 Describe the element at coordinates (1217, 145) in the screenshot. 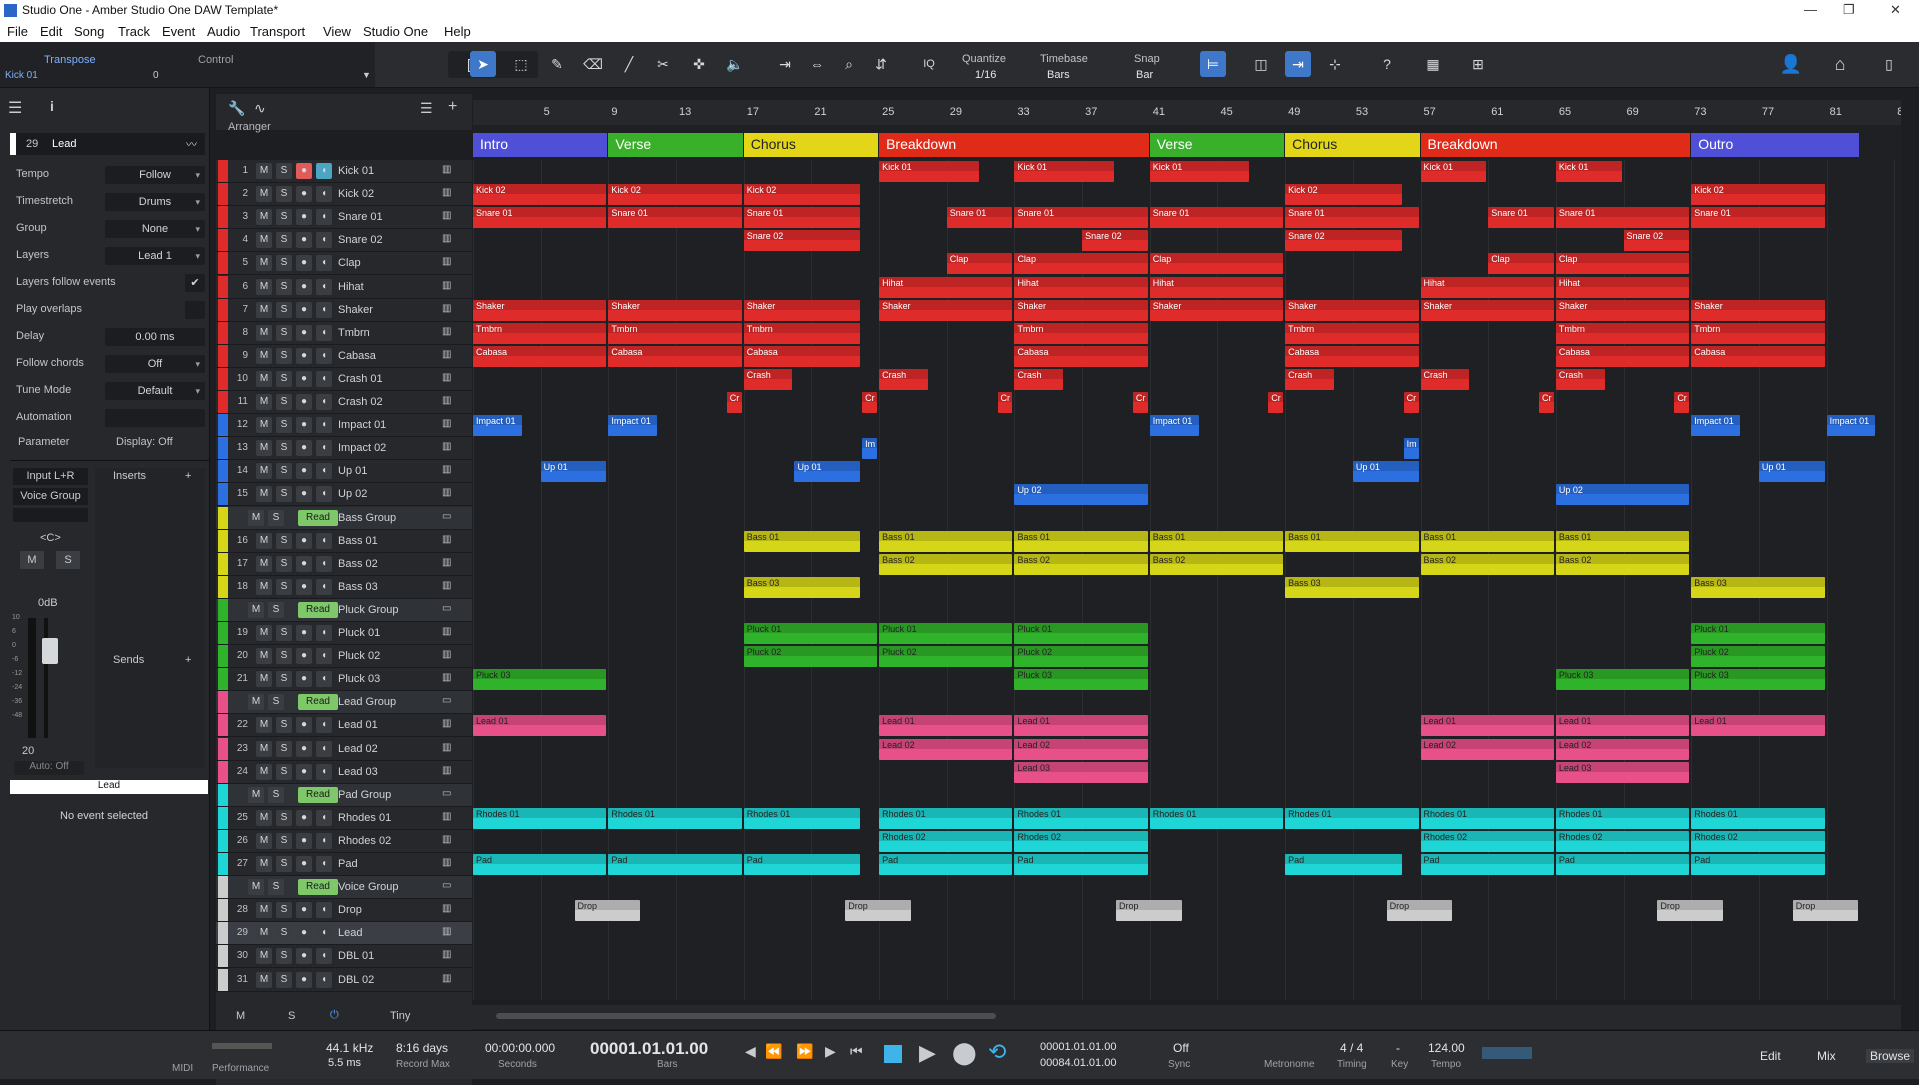

I see `arranger-section: Verse` at that location.